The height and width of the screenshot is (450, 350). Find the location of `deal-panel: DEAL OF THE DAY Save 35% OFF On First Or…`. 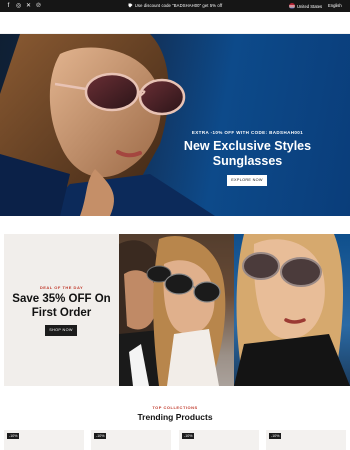

deal-panel: DEAL OF THE DAY Save 35% OFF On First Or… is located at coordinates (61, 310).